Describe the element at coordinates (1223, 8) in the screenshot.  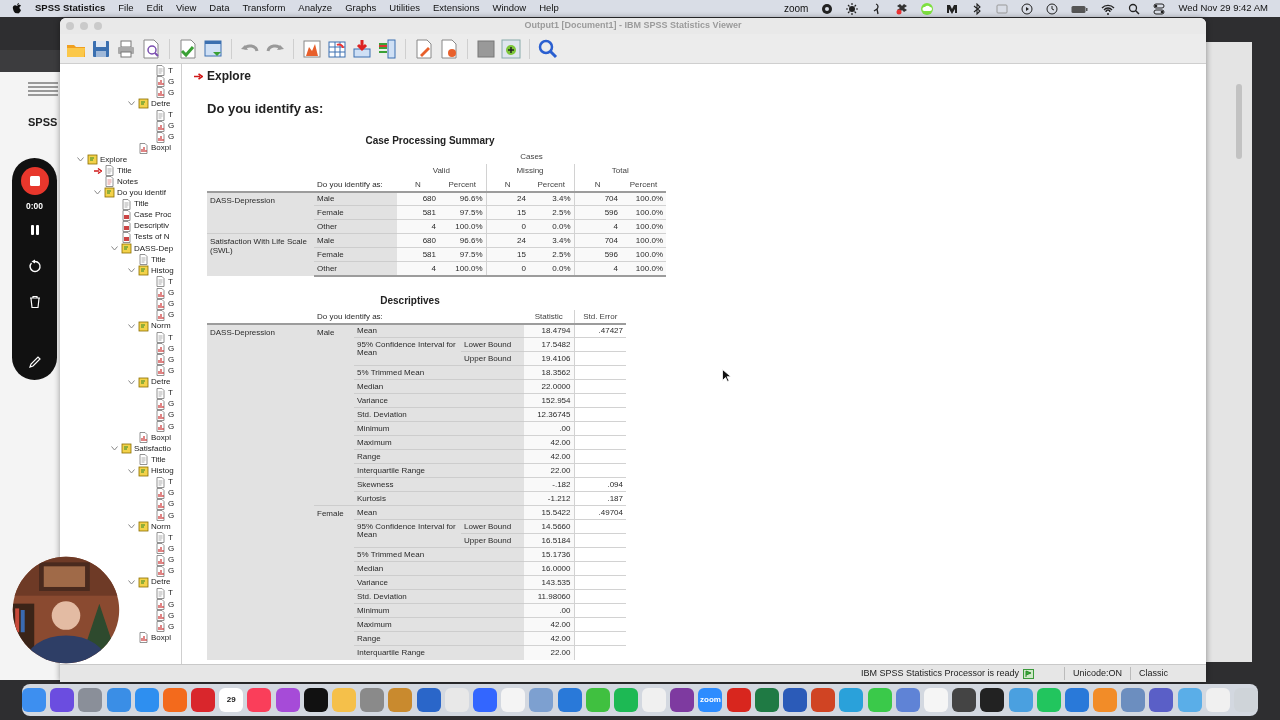
I see `clock-text: Wed Nov 29 9:42 AM` at that location.